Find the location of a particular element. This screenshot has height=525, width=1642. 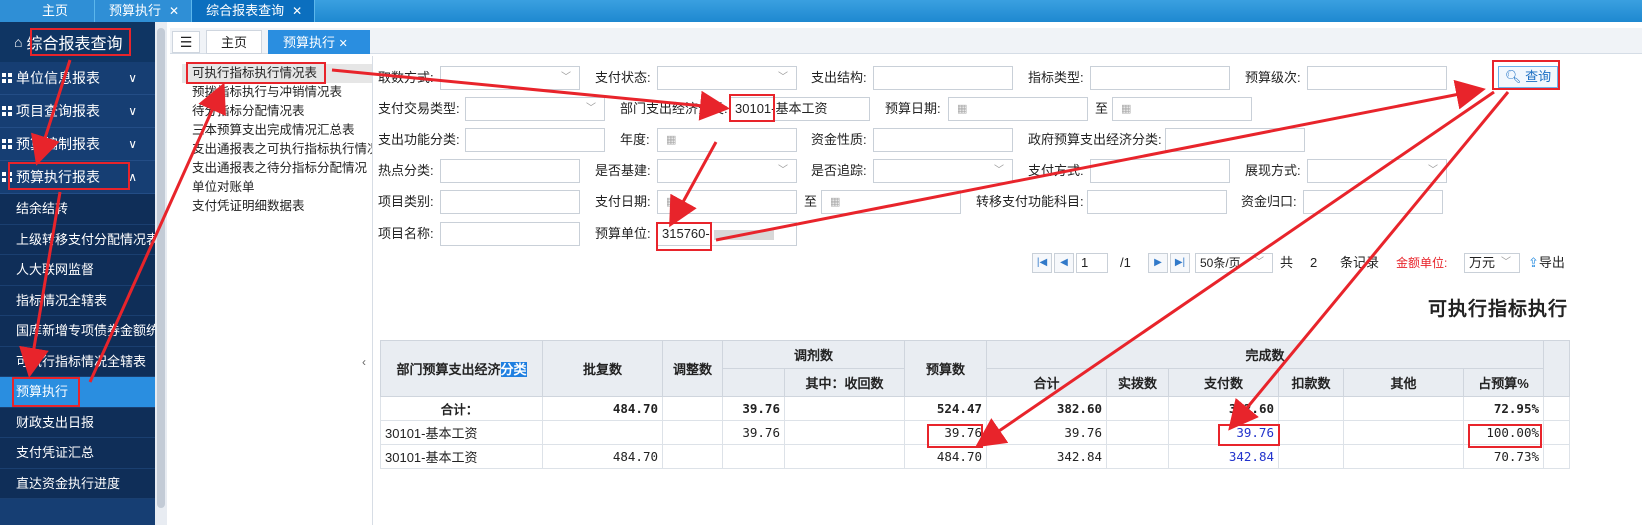

page-input: 1 is located at coordinates (1092, 263).